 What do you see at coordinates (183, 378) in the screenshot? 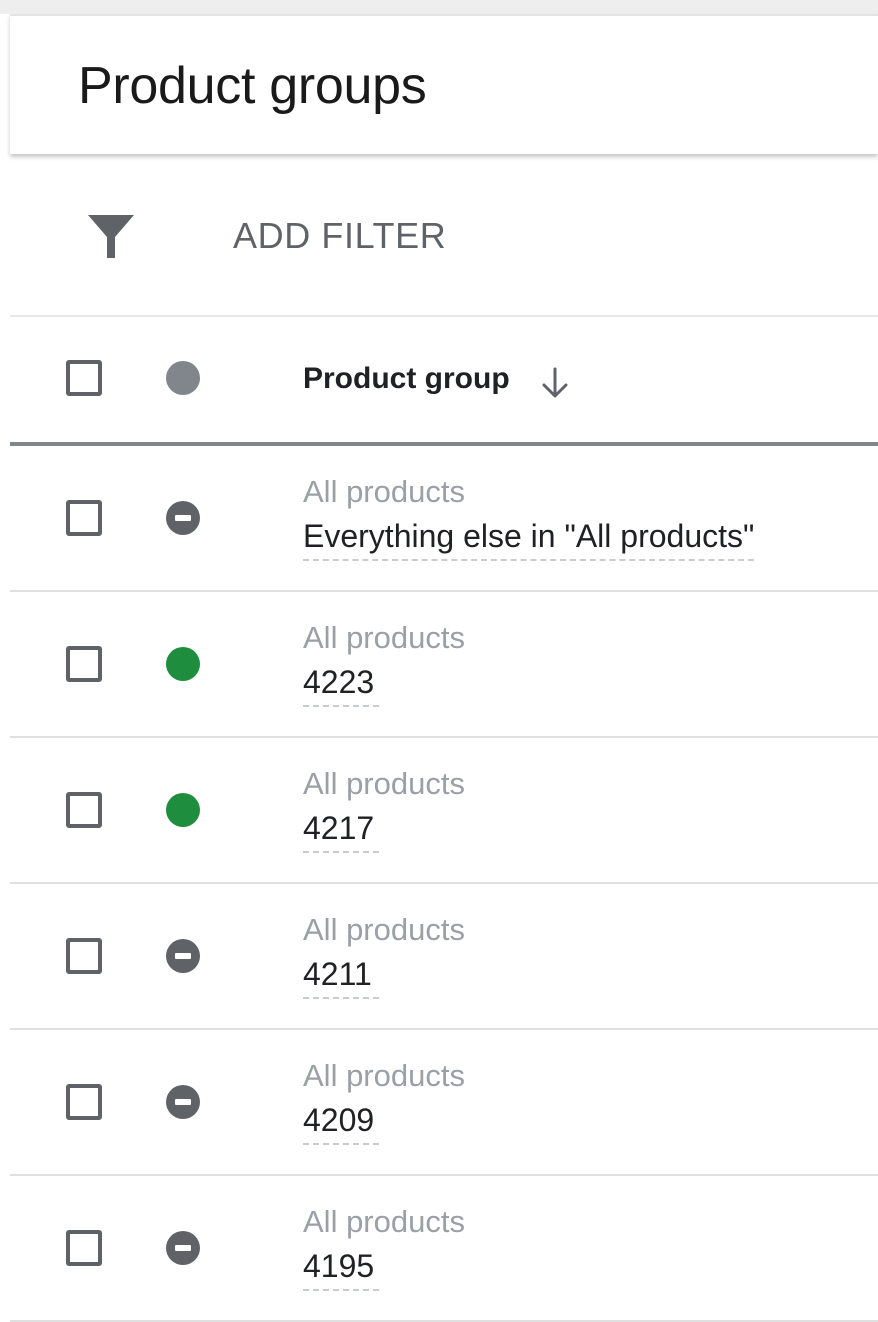
I see `status-header-icon` at bounding box center [183, 378].